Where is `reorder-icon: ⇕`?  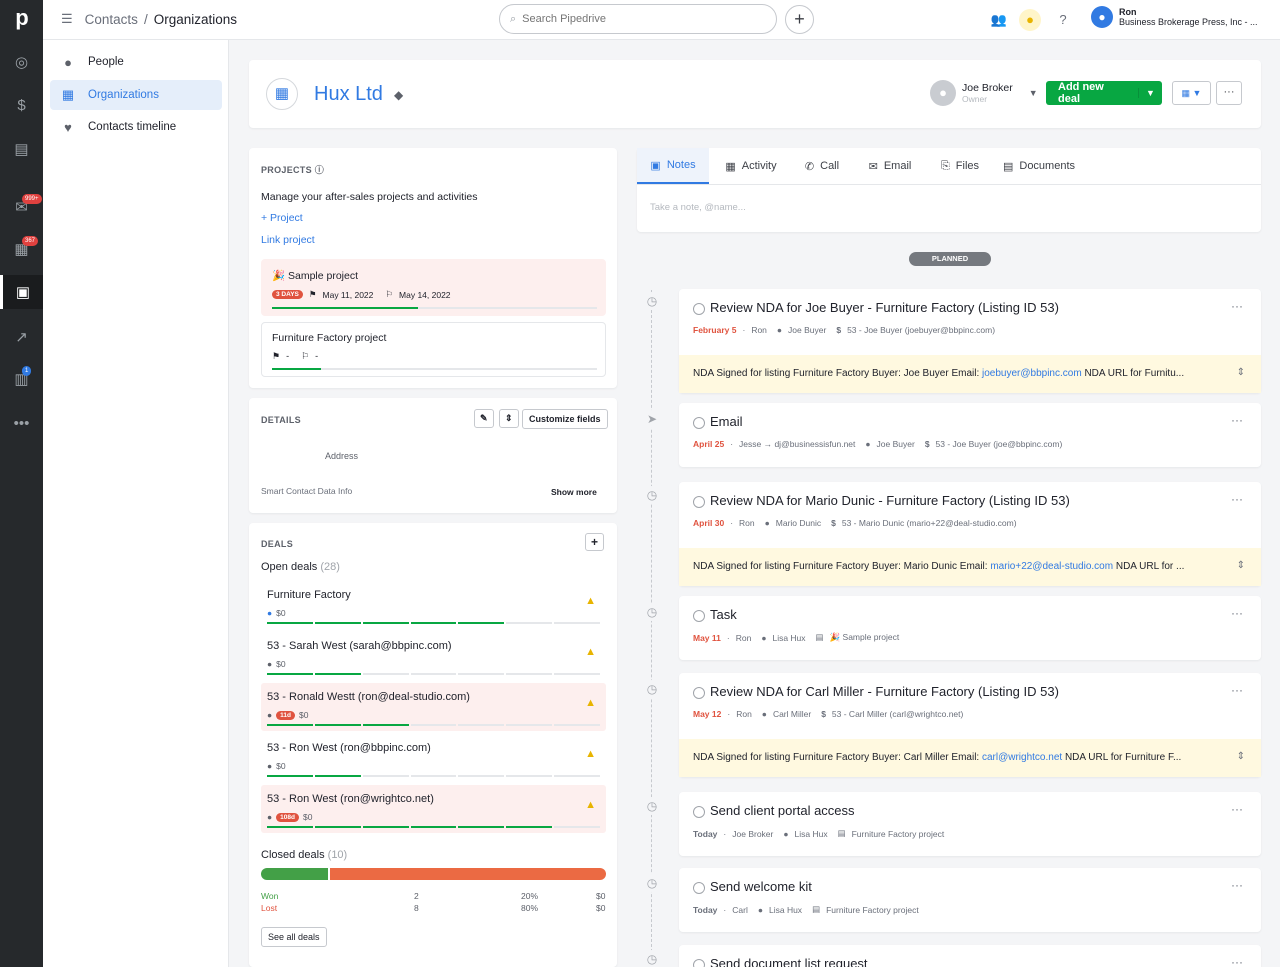 reorder-icon: ⇕ is located at coordinates (509, 418).